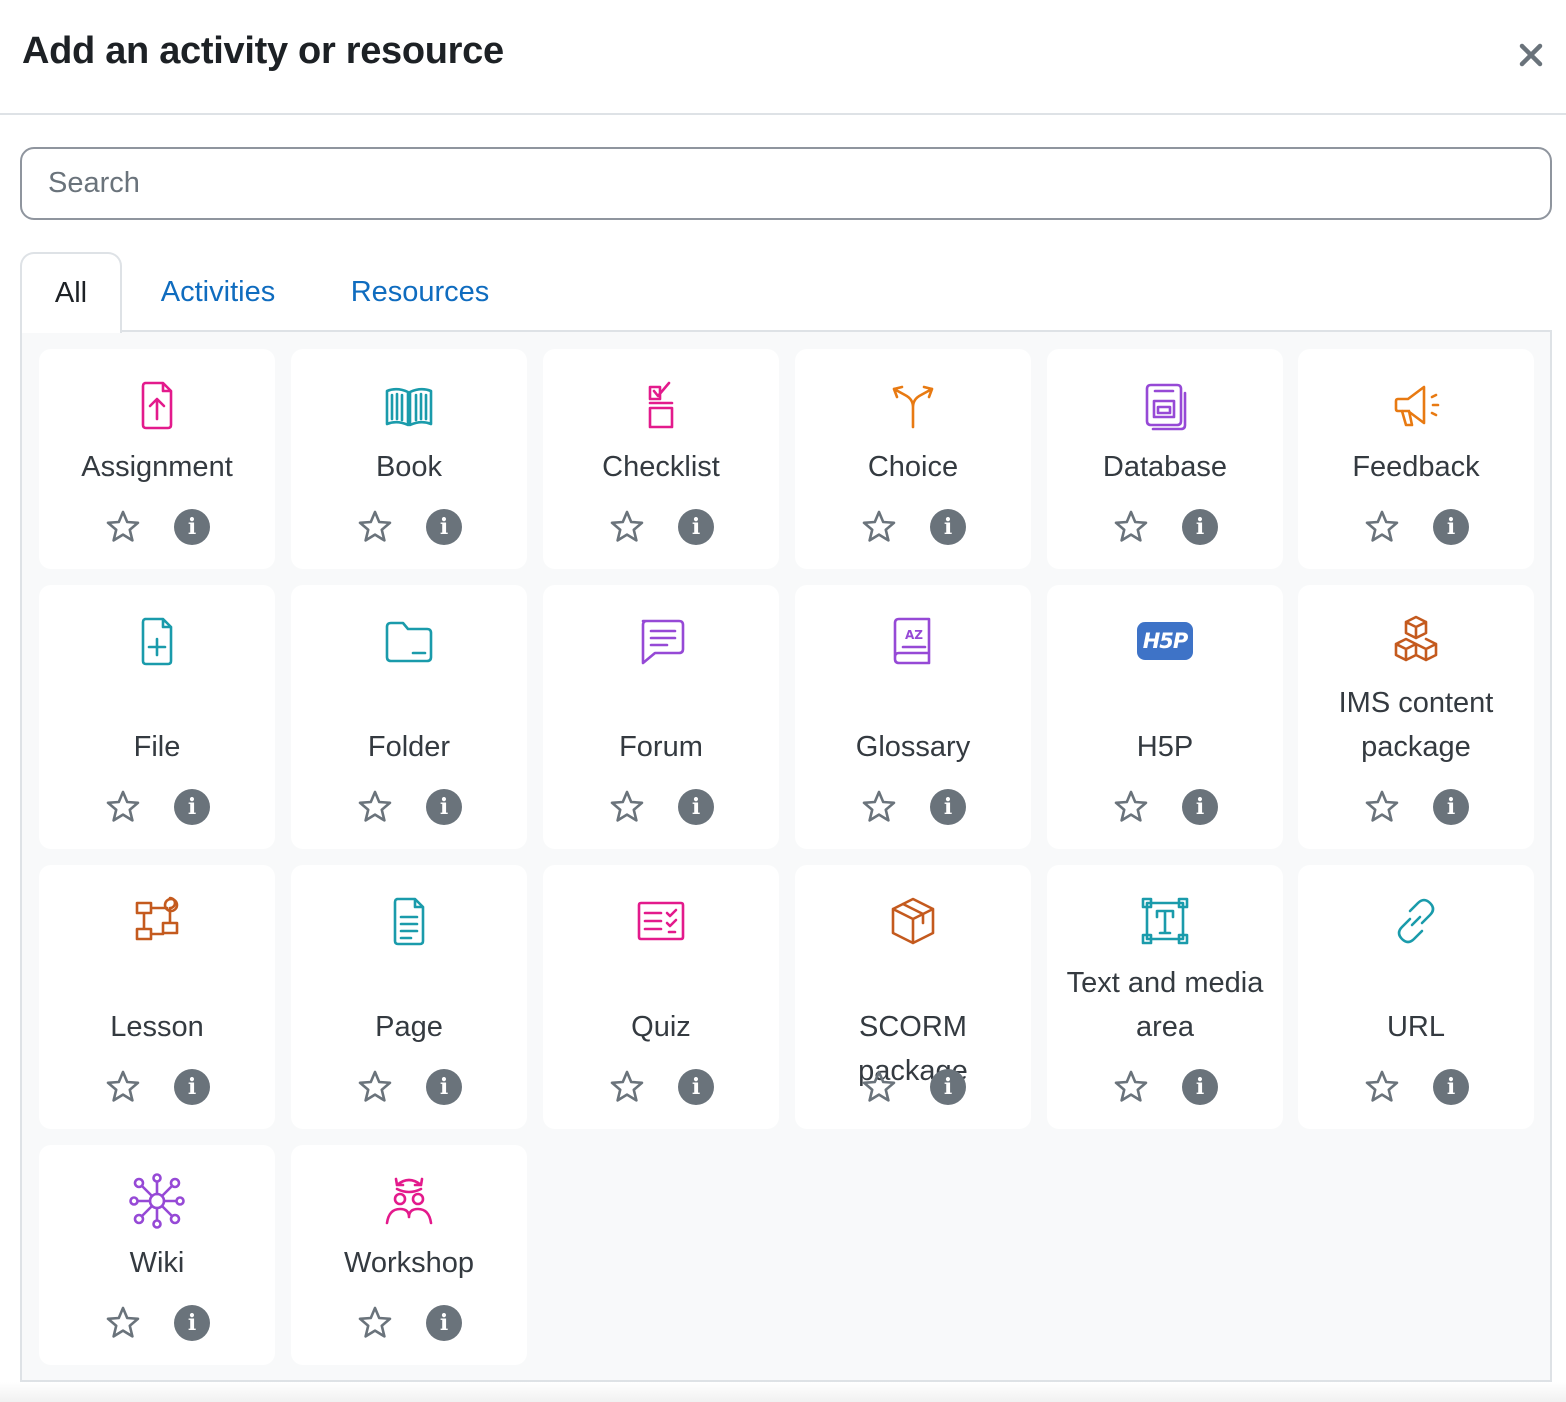 The height and width of the screenshot is (1402, 1566). What do you see at coordinates (1416, 717) in the screenshot?
I see `activity-card-ims-content-package: IMS content package i` at bounding box center [1416, 717].